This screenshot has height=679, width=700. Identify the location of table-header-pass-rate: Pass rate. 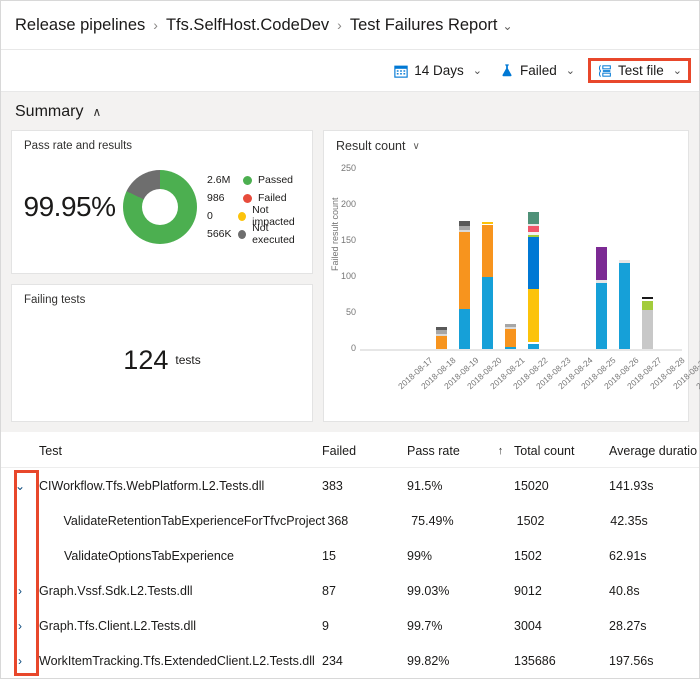
(447, 451).